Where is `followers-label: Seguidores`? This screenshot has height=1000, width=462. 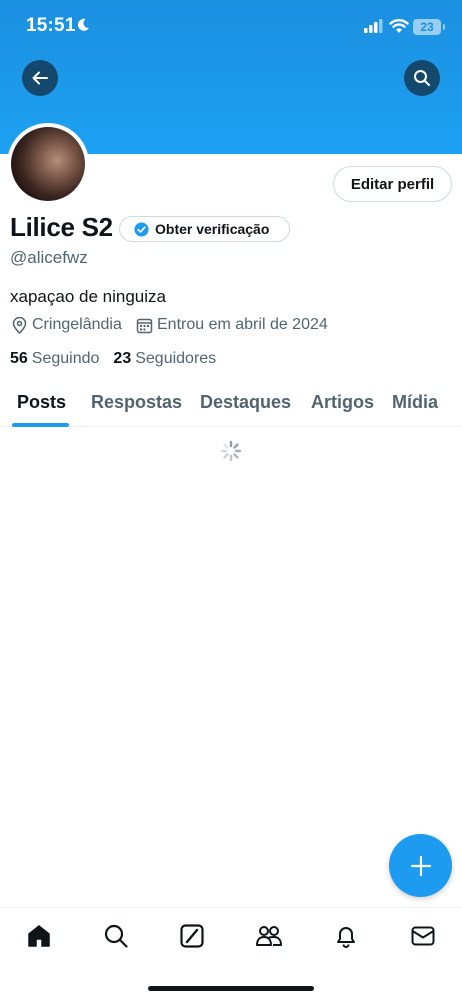
followers-label: Seguidores is located at coordinates (176, 358).